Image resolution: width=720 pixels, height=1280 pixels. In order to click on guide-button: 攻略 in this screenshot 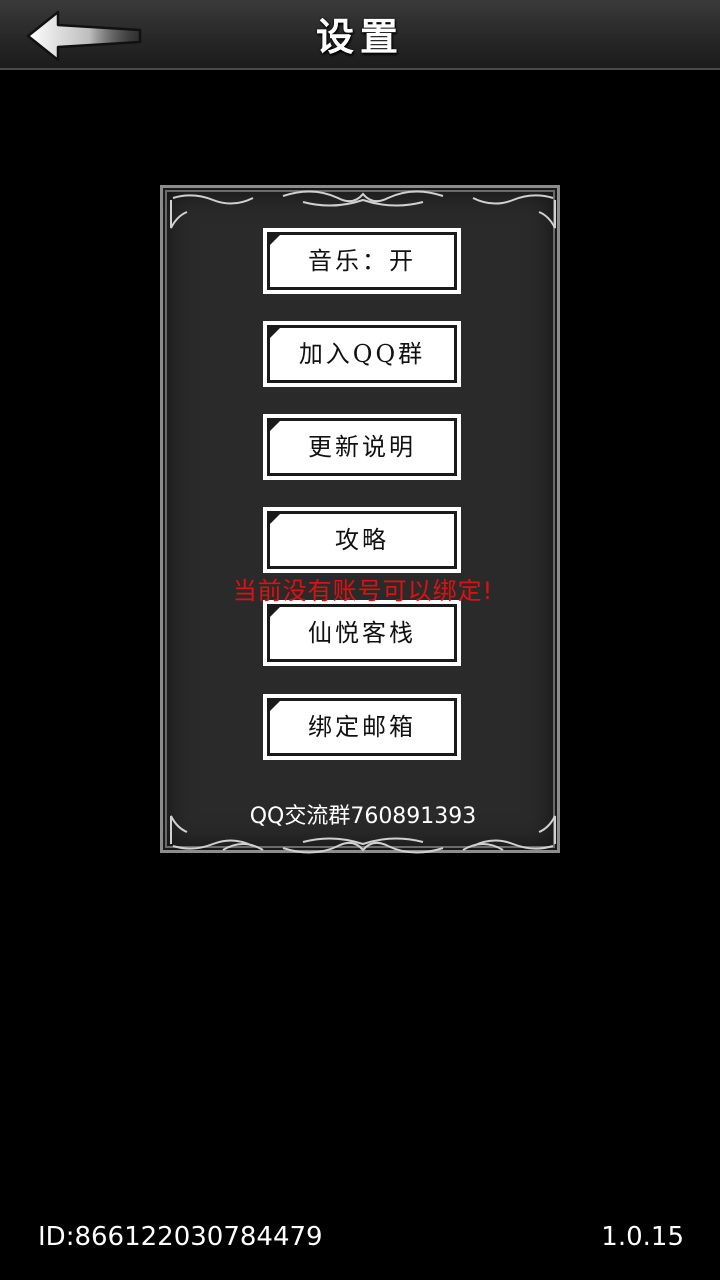, I will do `click(362, 540)`.